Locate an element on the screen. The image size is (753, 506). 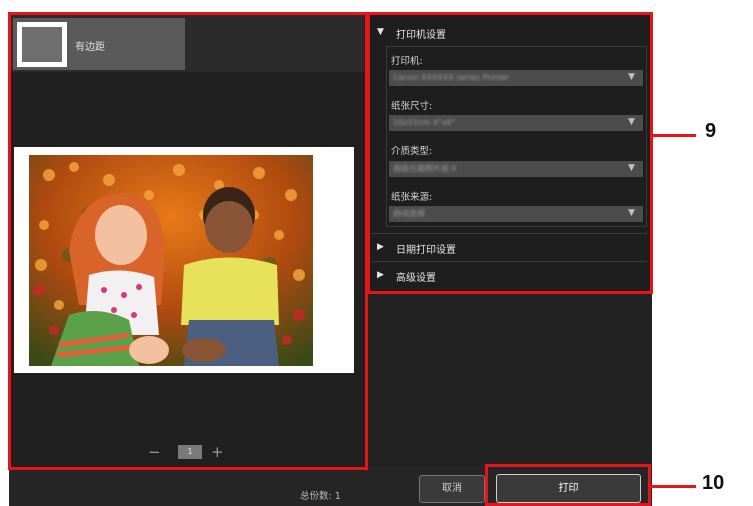
callout-number-10: 10 is located at coordinates (713, 483).